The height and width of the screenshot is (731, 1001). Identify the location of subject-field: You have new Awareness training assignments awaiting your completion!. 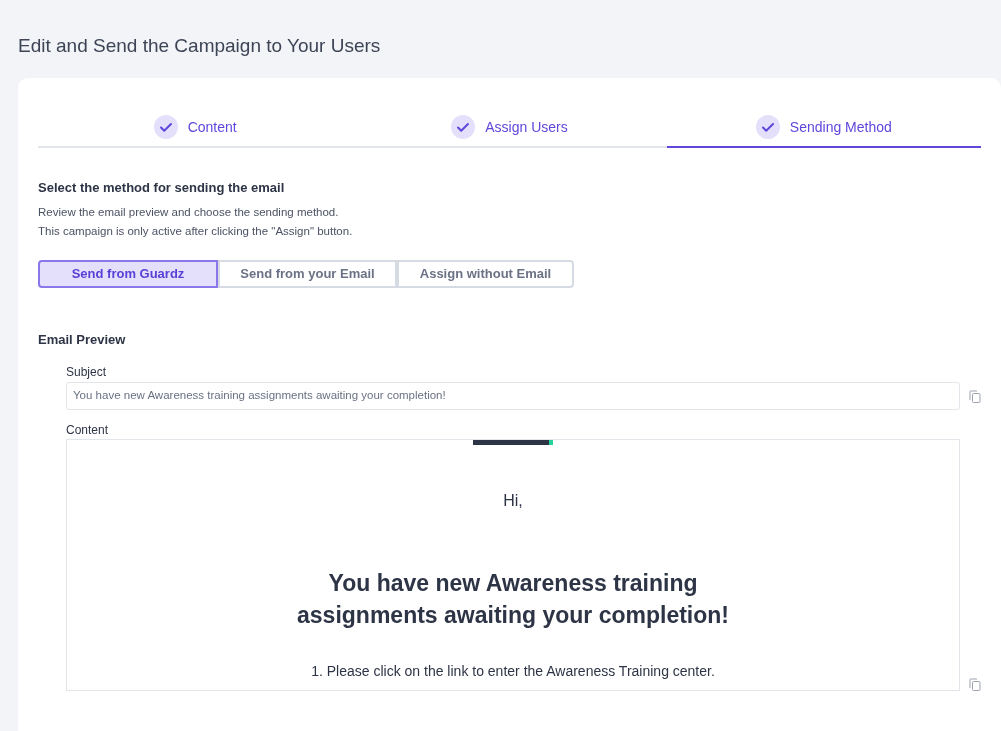
(513, 396).